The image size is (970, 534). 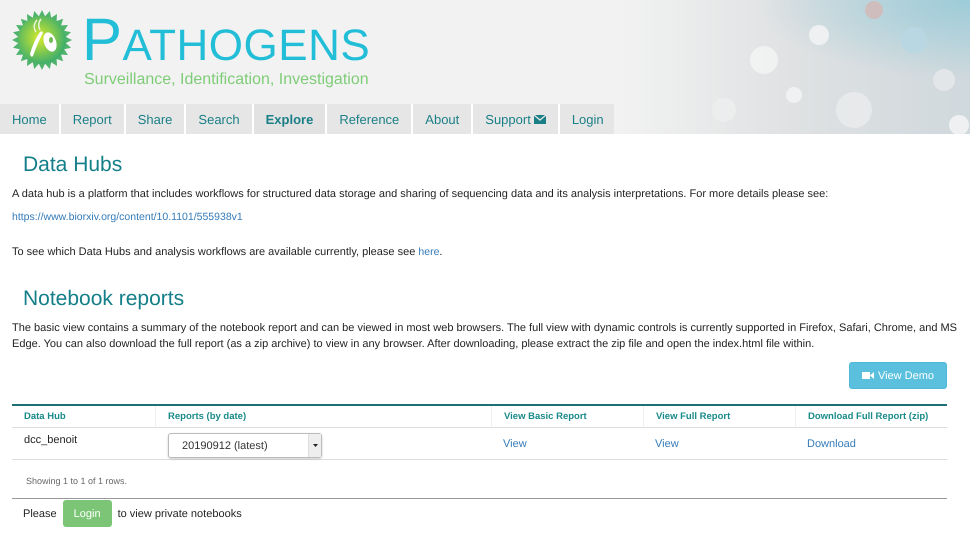 What do you see at coordinates (228, 252) in the screenshot?
I see `availability-sentence: To see which Data Hubs and analysis workflows are available currently, please see here.` at bounding box center [228, 252].